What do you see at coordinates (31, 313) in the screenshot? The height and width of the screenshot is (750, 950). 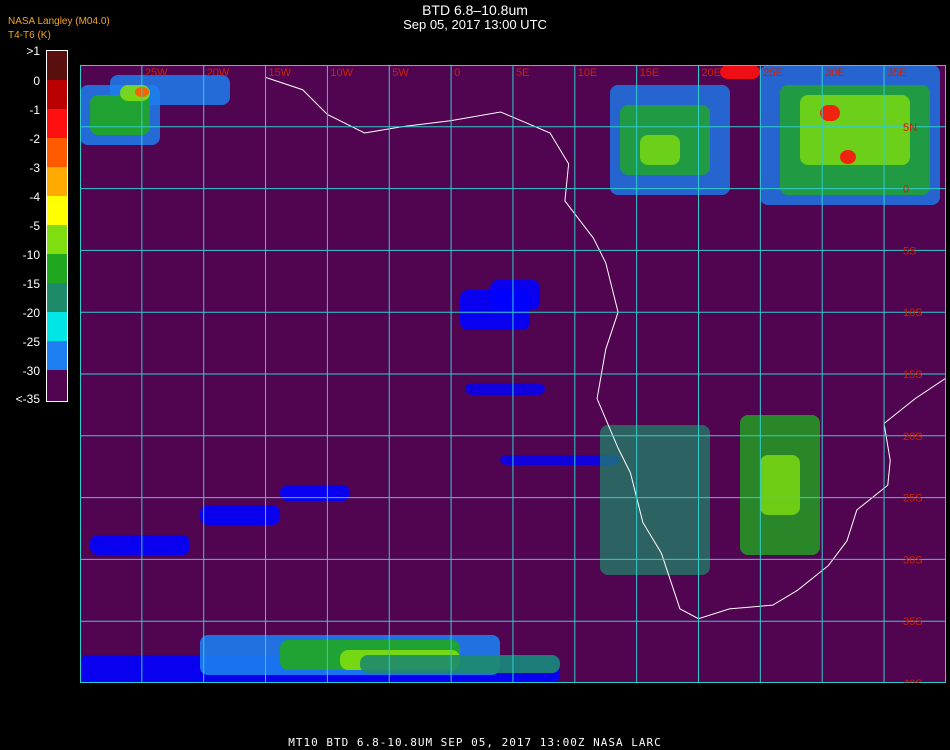 I see `legend-label: -20` at bounding box center [31, 313].